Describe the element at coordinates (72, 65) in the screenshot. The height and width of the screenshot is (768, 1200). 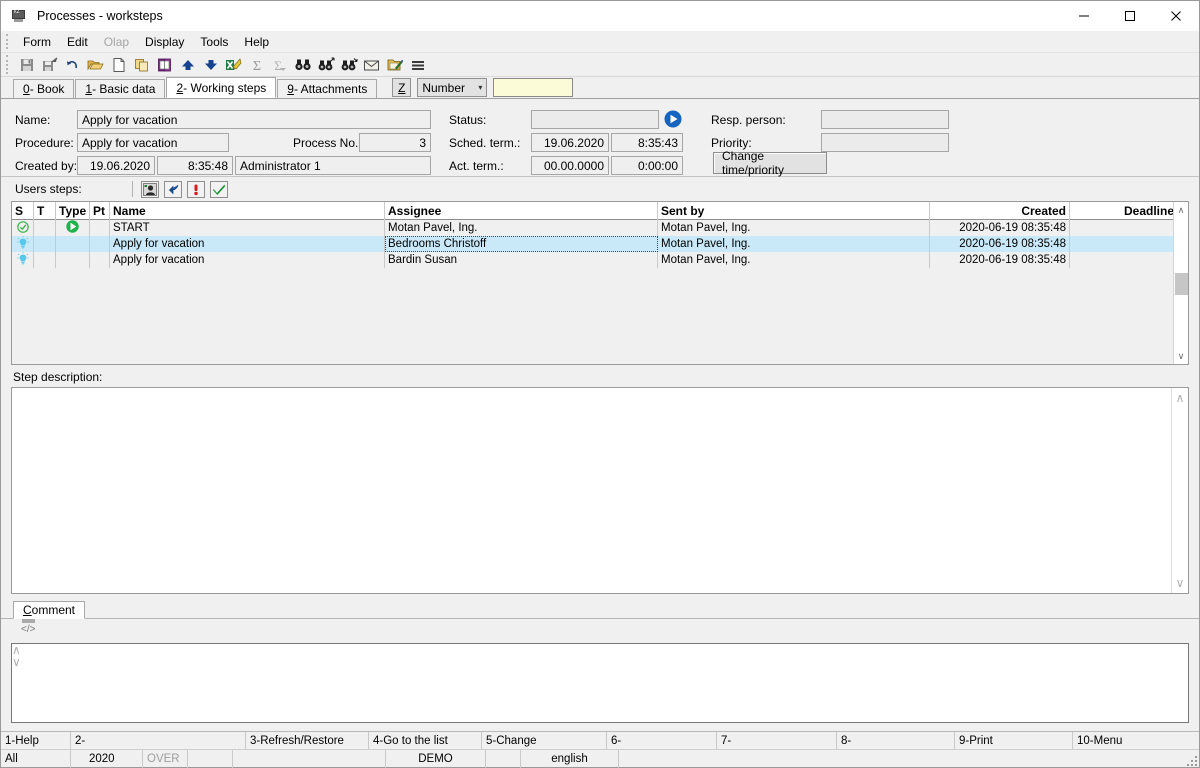
I see `undo-icon` at that location.